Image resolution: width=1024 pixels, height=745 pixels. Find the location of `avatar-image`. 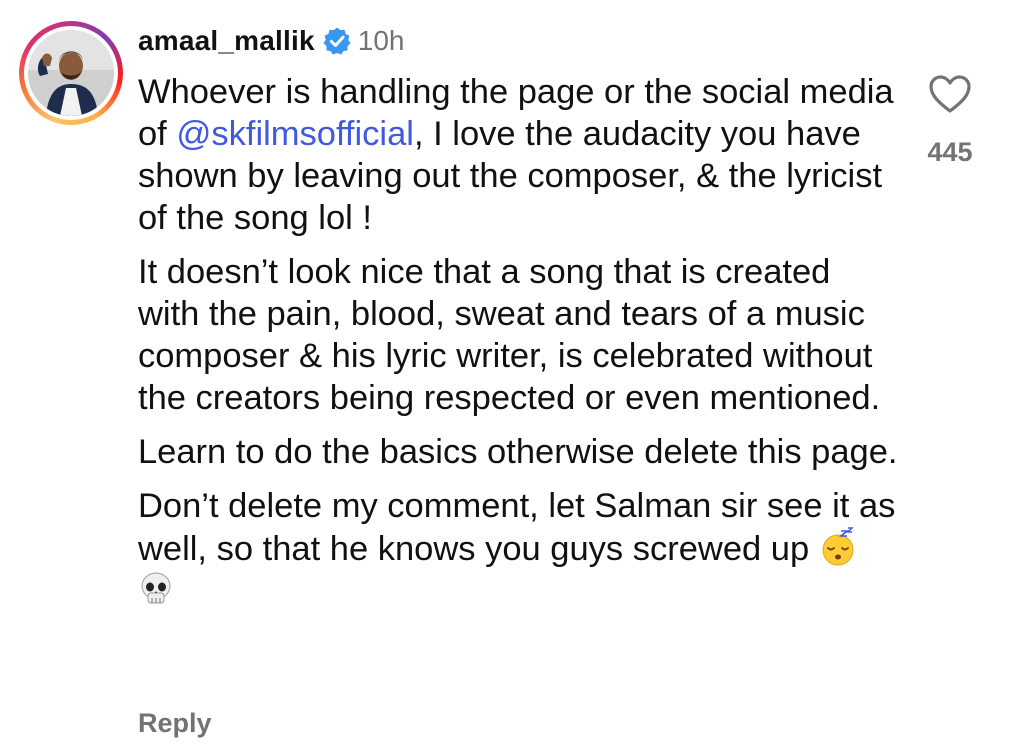

avatar-image is located at coordinates (71, 73).